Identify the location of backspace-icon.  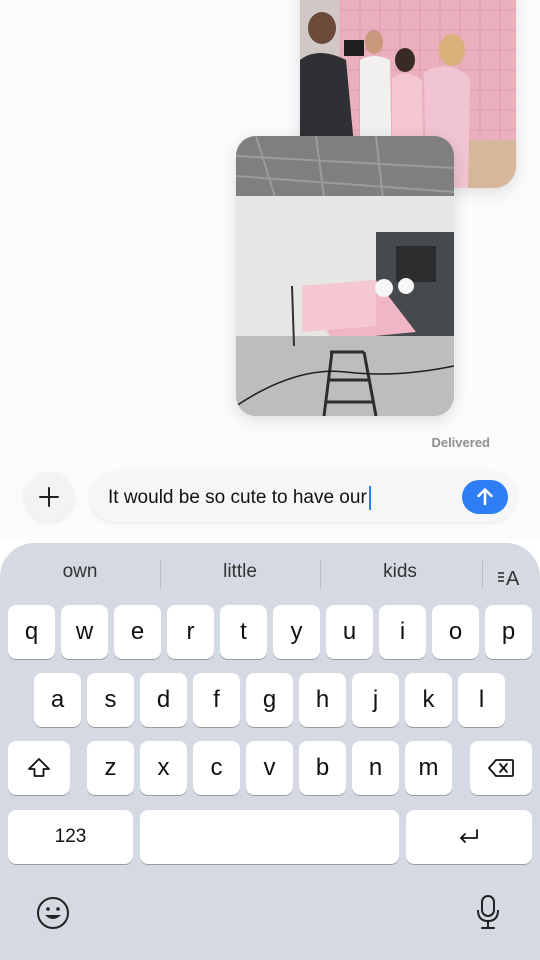
(501, 768).